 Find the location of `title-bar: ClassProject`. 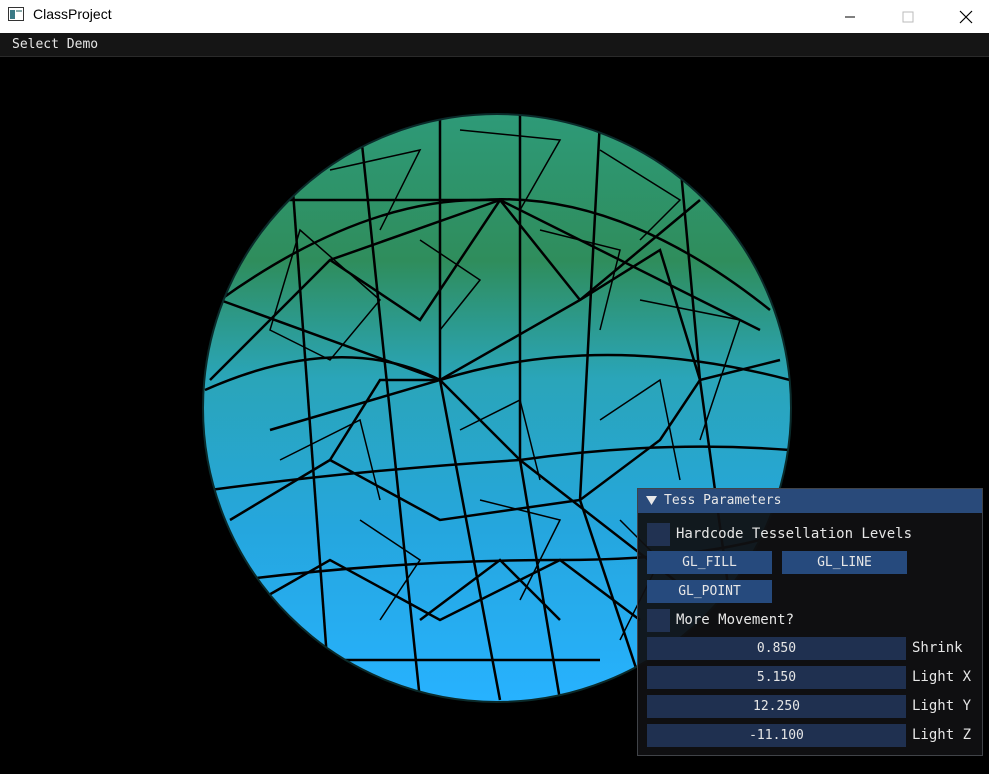

title-bar: ClassProject is located at coordinates (494, 16).